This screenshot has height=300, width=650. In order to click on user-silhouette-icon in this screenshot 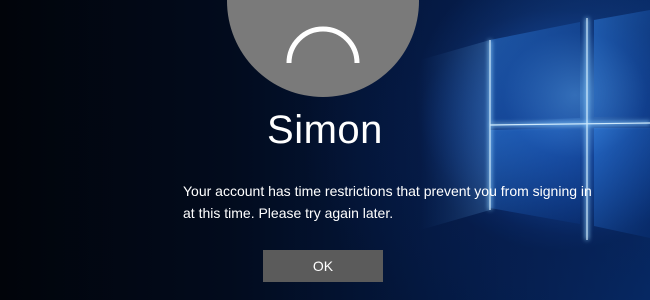, I will do `click(323, 45)`.